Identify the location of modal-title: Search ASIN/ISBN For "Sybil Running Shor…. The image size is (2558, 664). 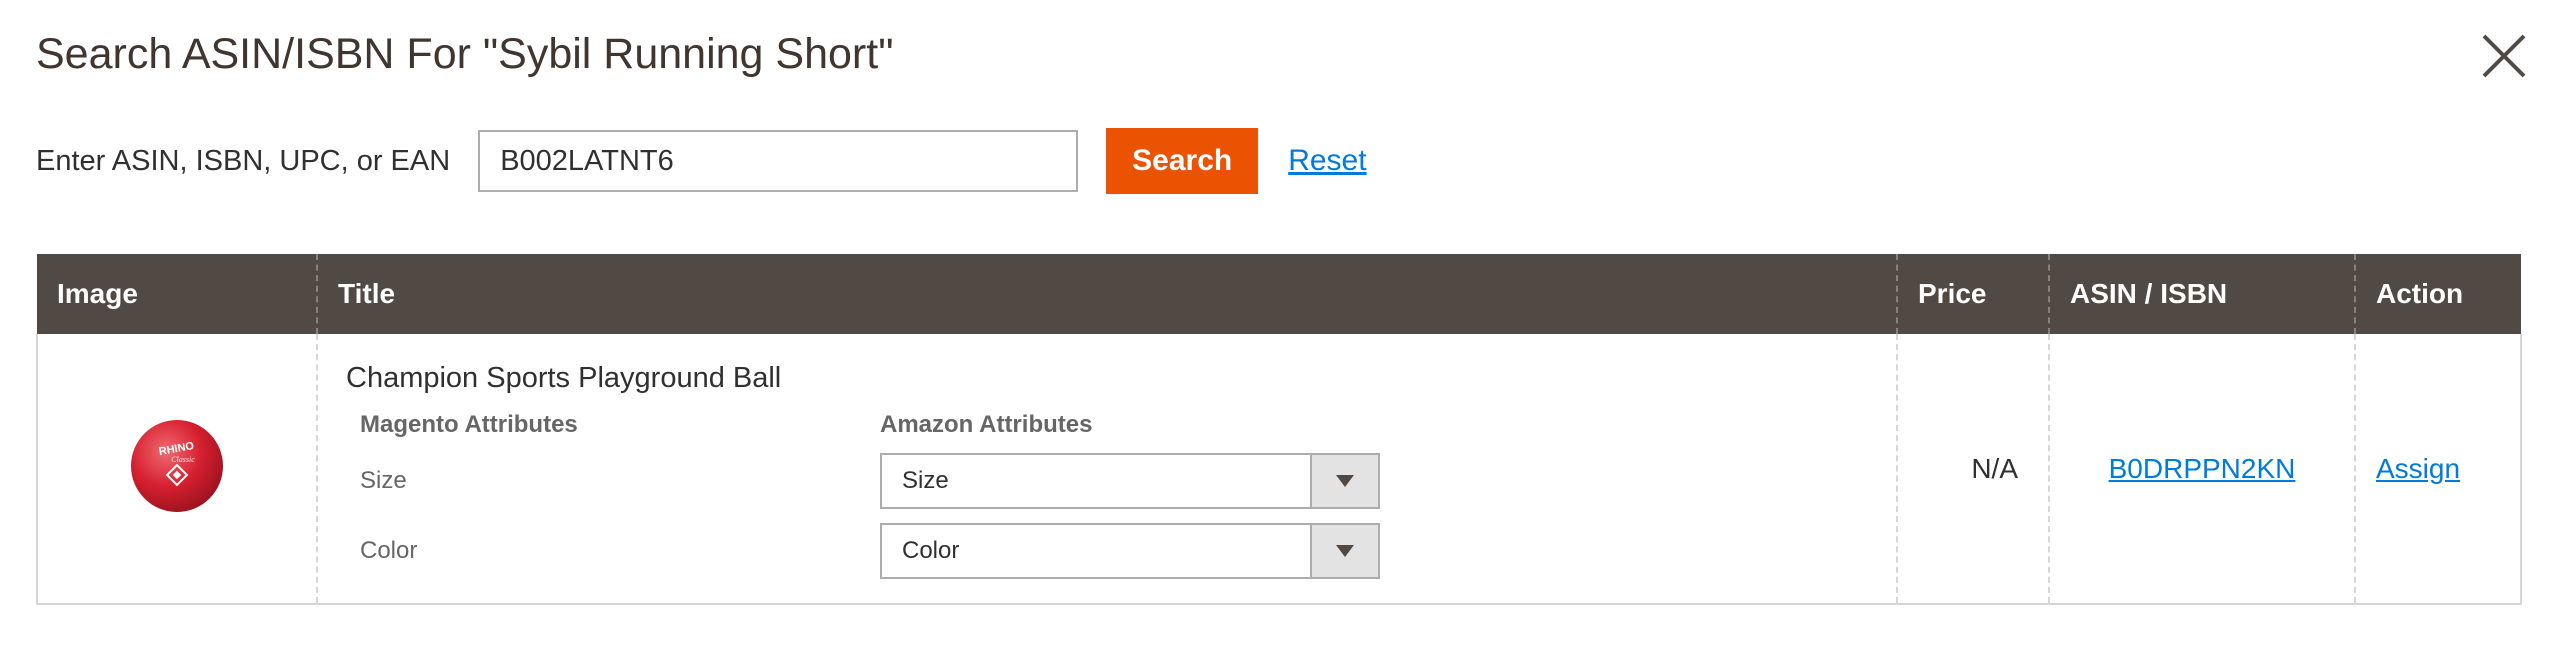
(465, 54).